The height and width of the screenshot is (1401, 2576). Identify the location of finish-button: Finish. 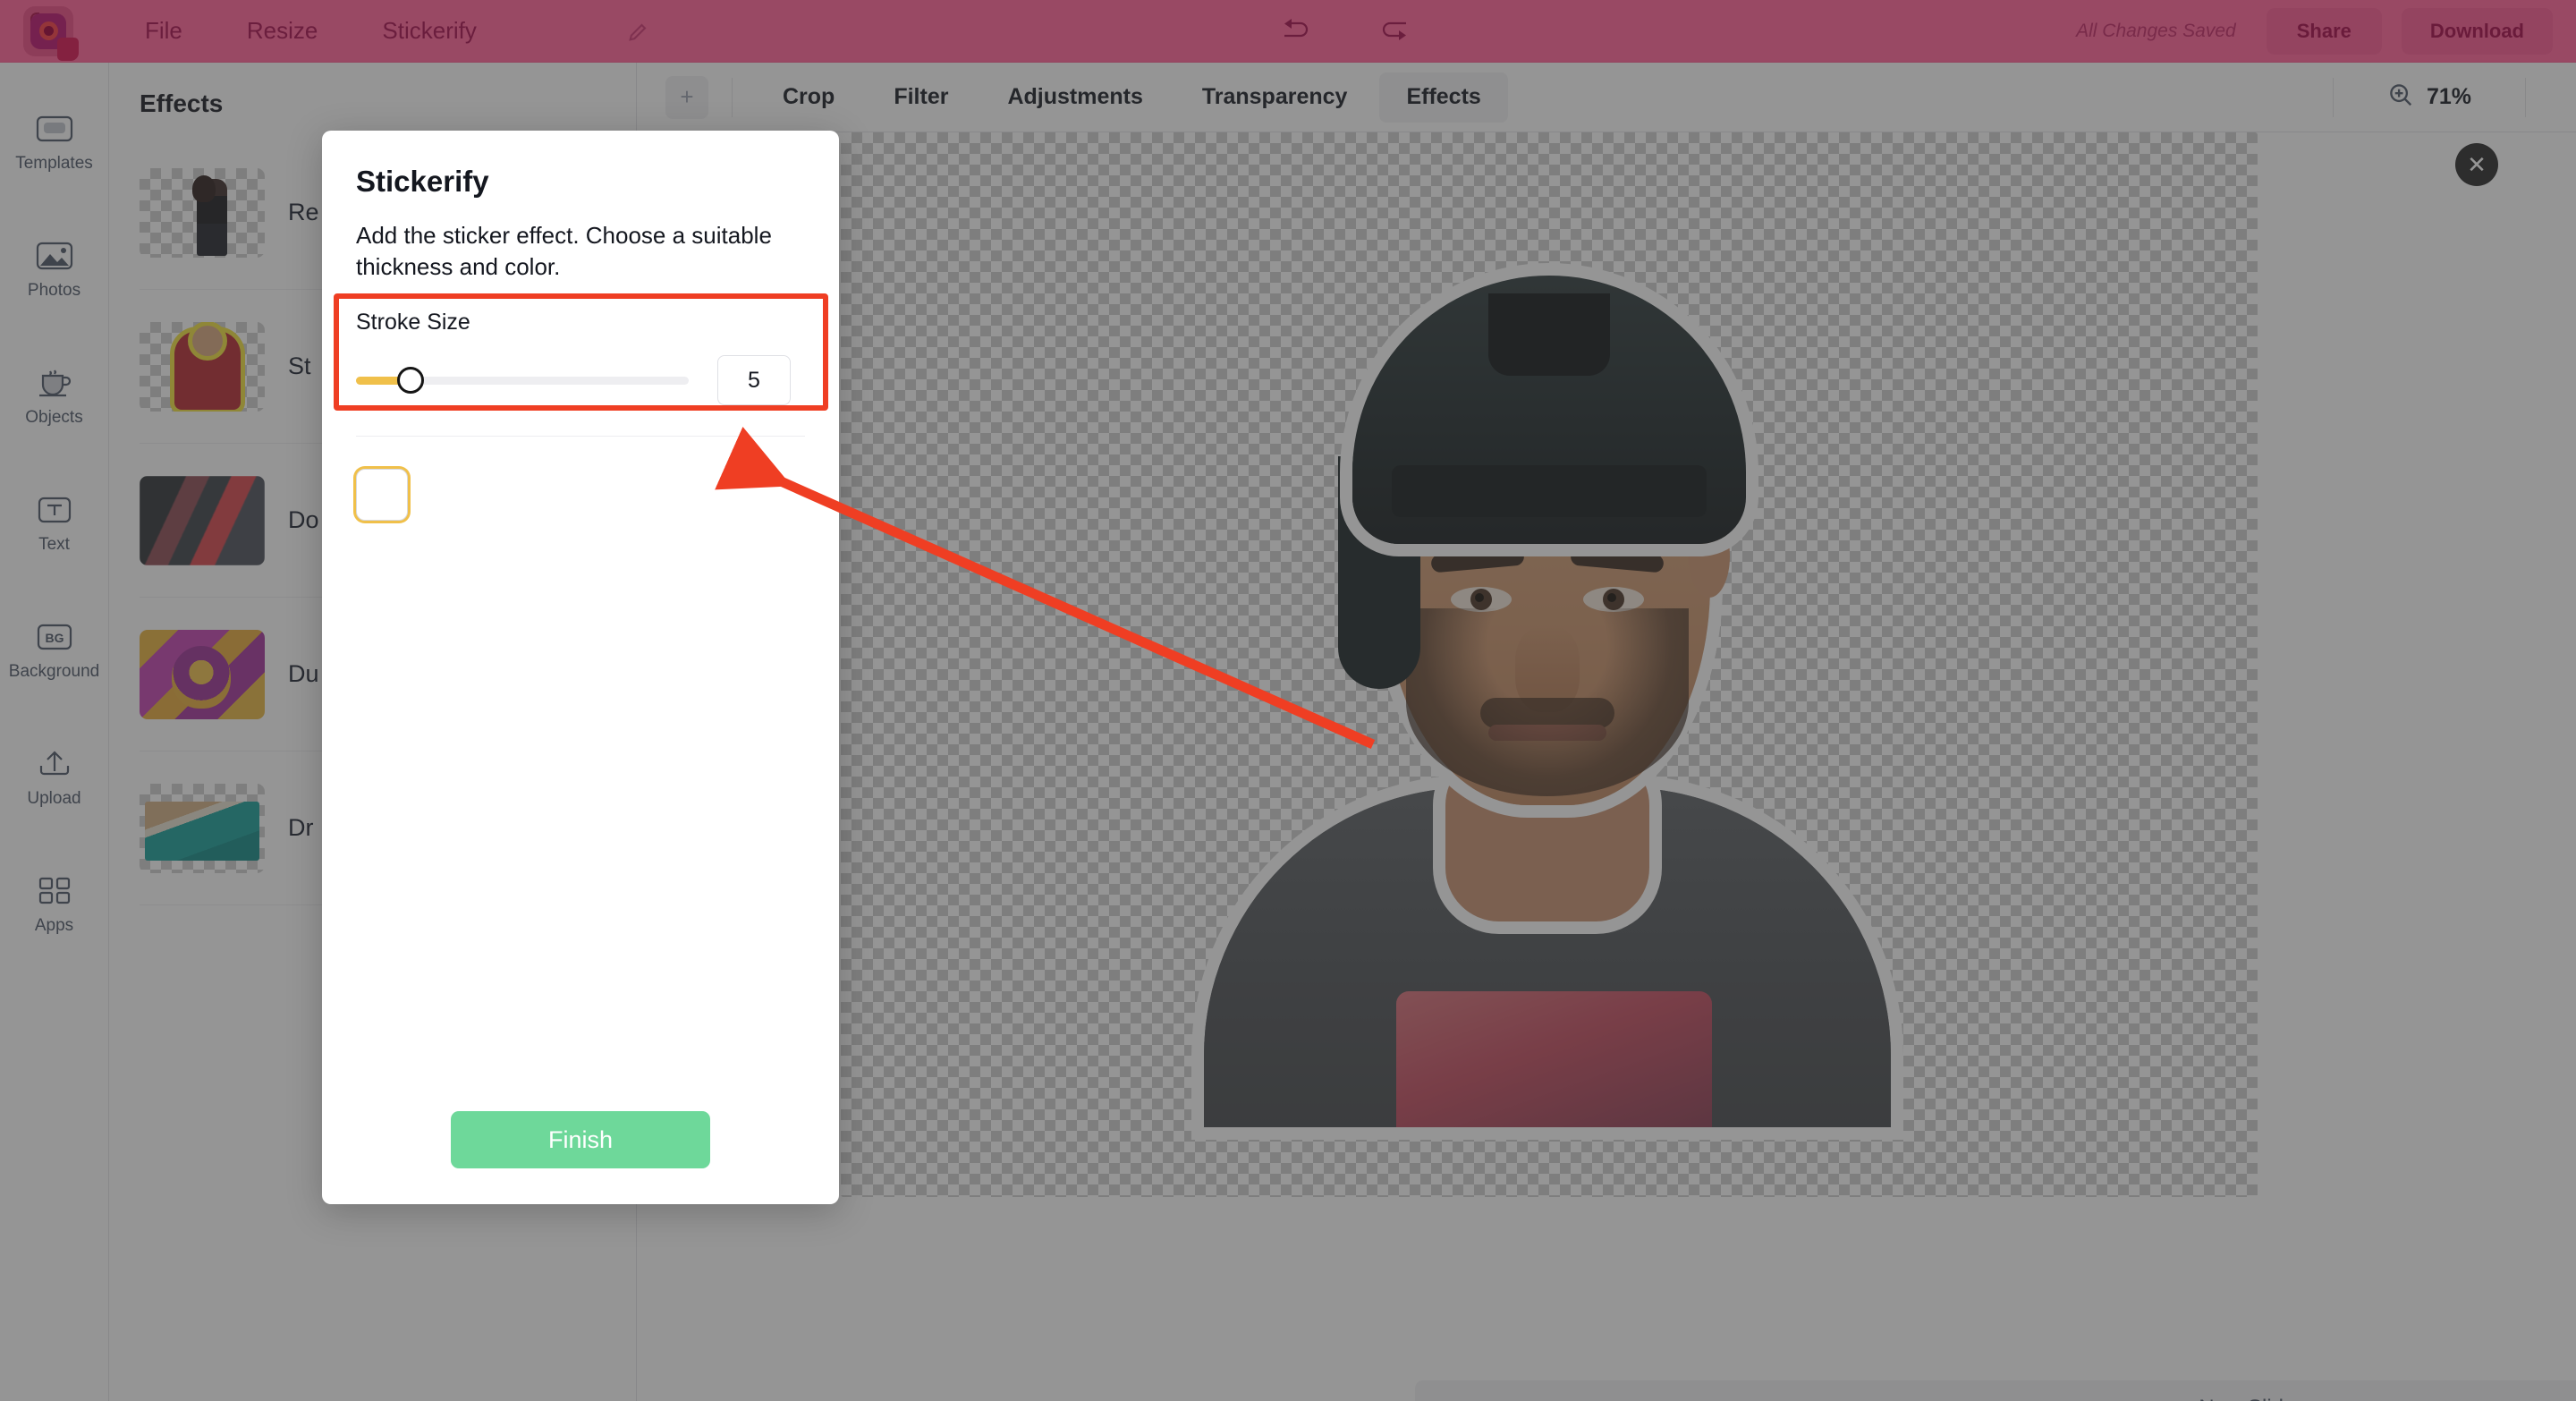
(580, 1139).